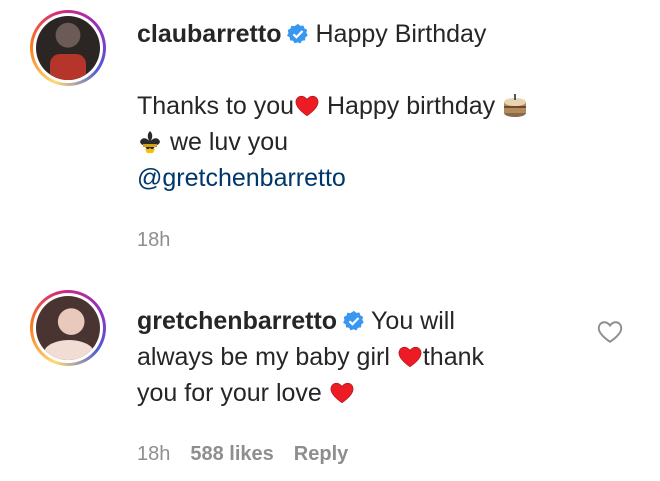  What do you see at coordinates (216, 106) in the screenshot?
I see `comment-text: Thanks to you` at bounding box center [216, 106].